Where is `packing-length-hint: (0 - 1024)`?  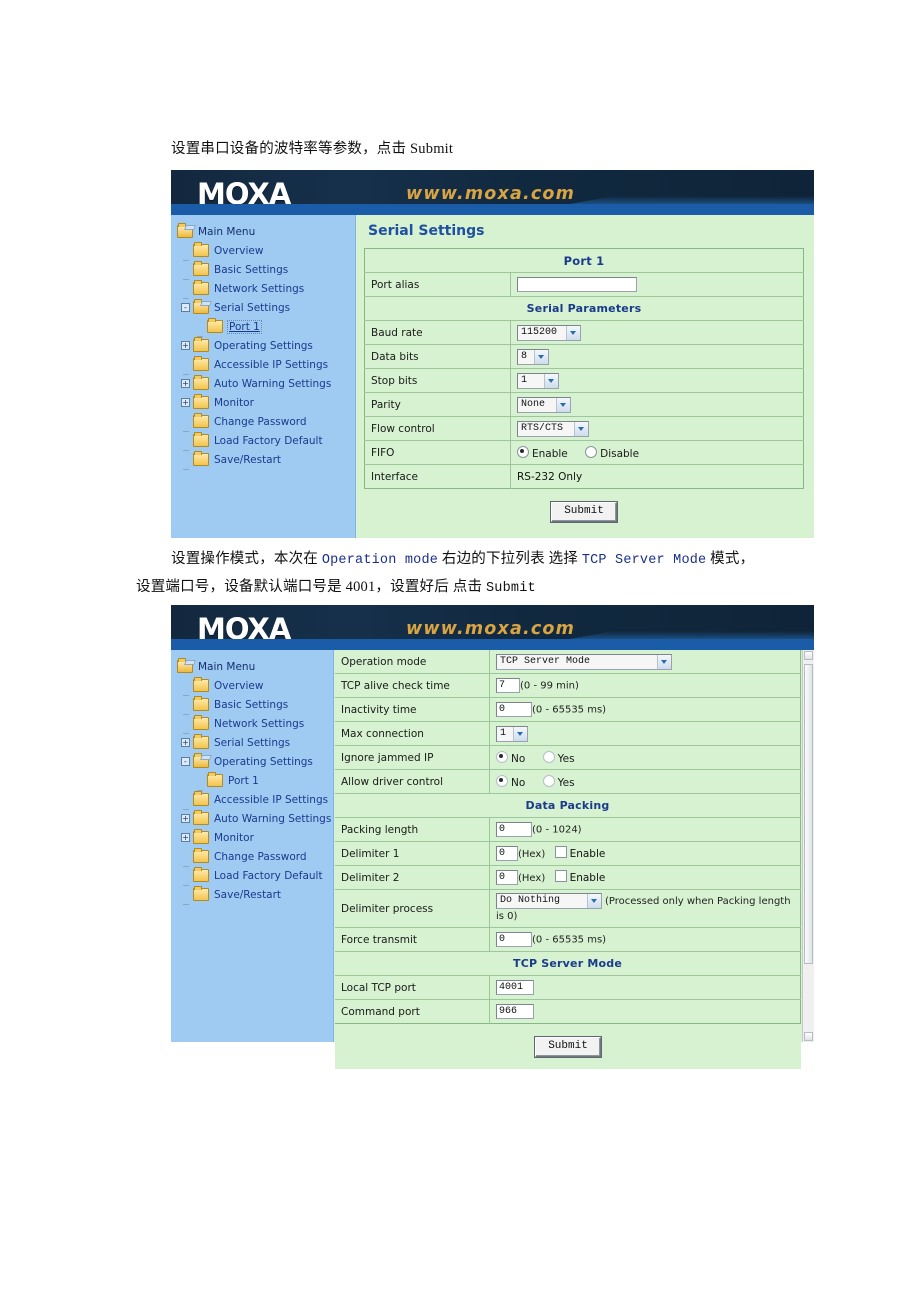 packing-length-hint: (0 - 1024) is located at coordinates (557, 830).